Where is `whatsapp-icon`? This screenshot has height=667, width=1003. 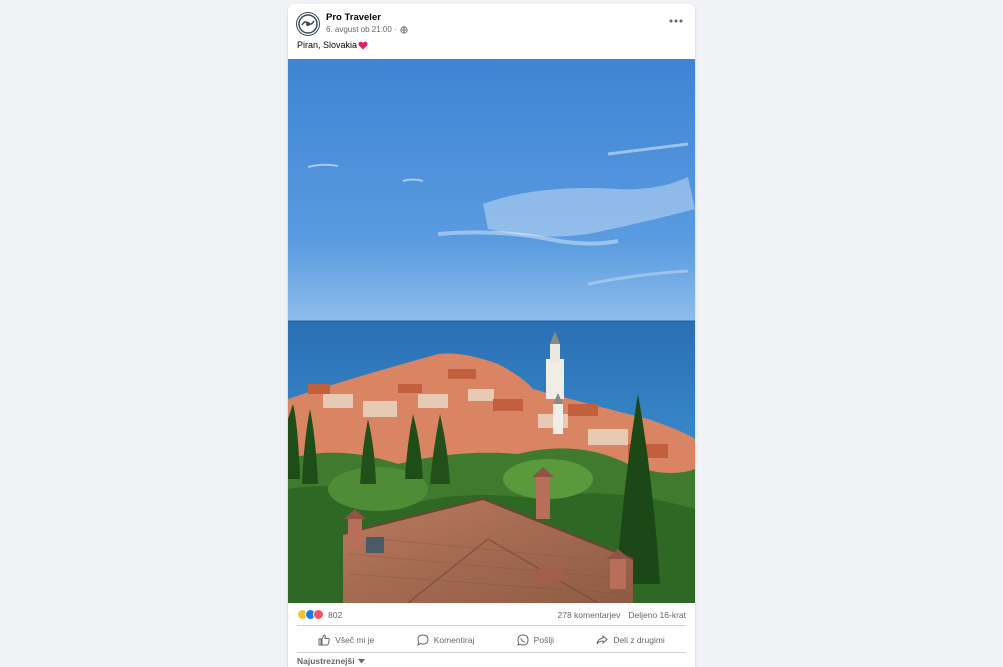
whatsapp-icon is located at coordinates (522, 640).